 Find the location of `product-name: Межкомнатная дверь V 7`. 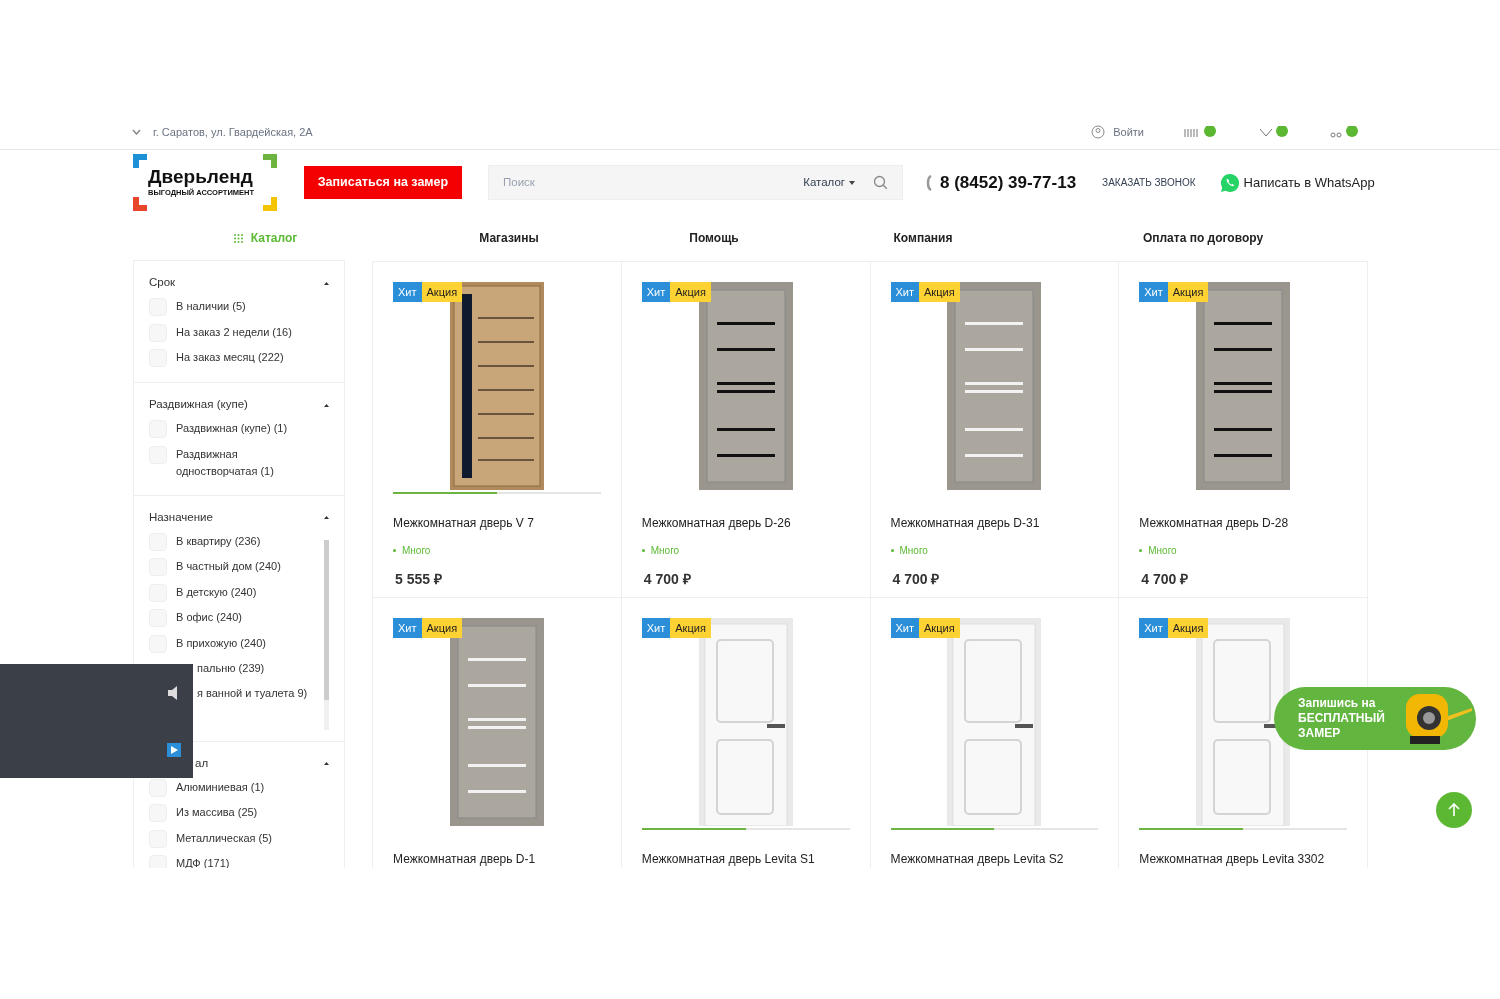

product-name: Межкомнатная дверь V 7 is located at coordinates (497, 523).